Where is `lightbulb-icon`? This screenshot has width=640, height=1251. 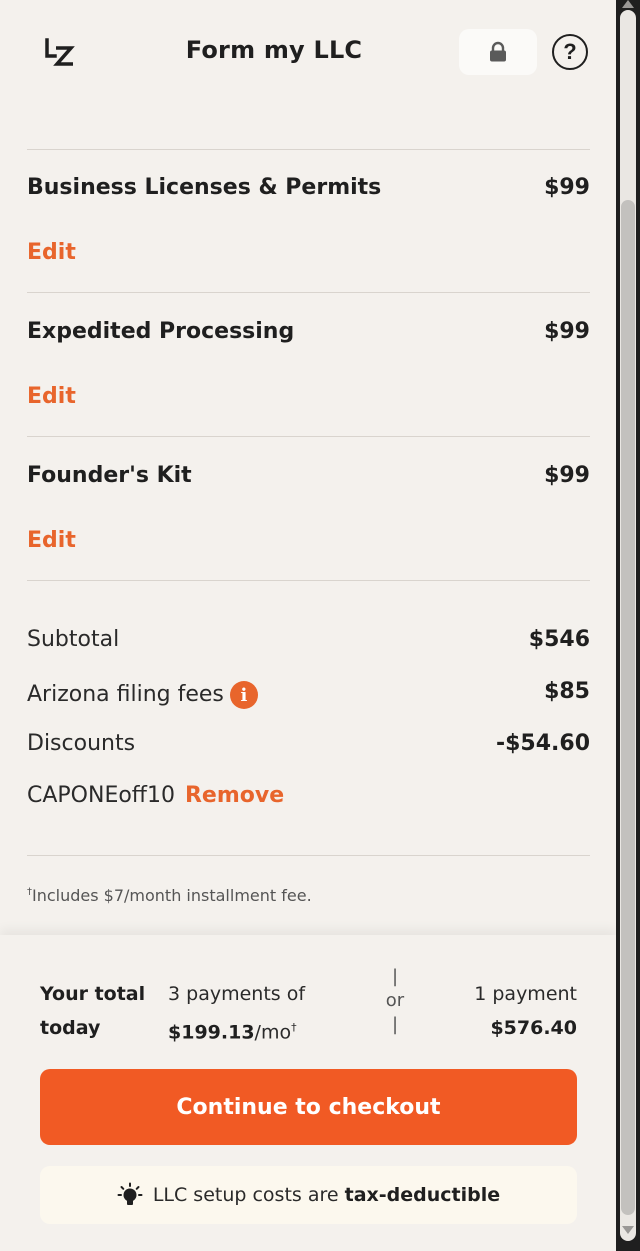
lightbulb-icon is located at coordinates (130, 1193).